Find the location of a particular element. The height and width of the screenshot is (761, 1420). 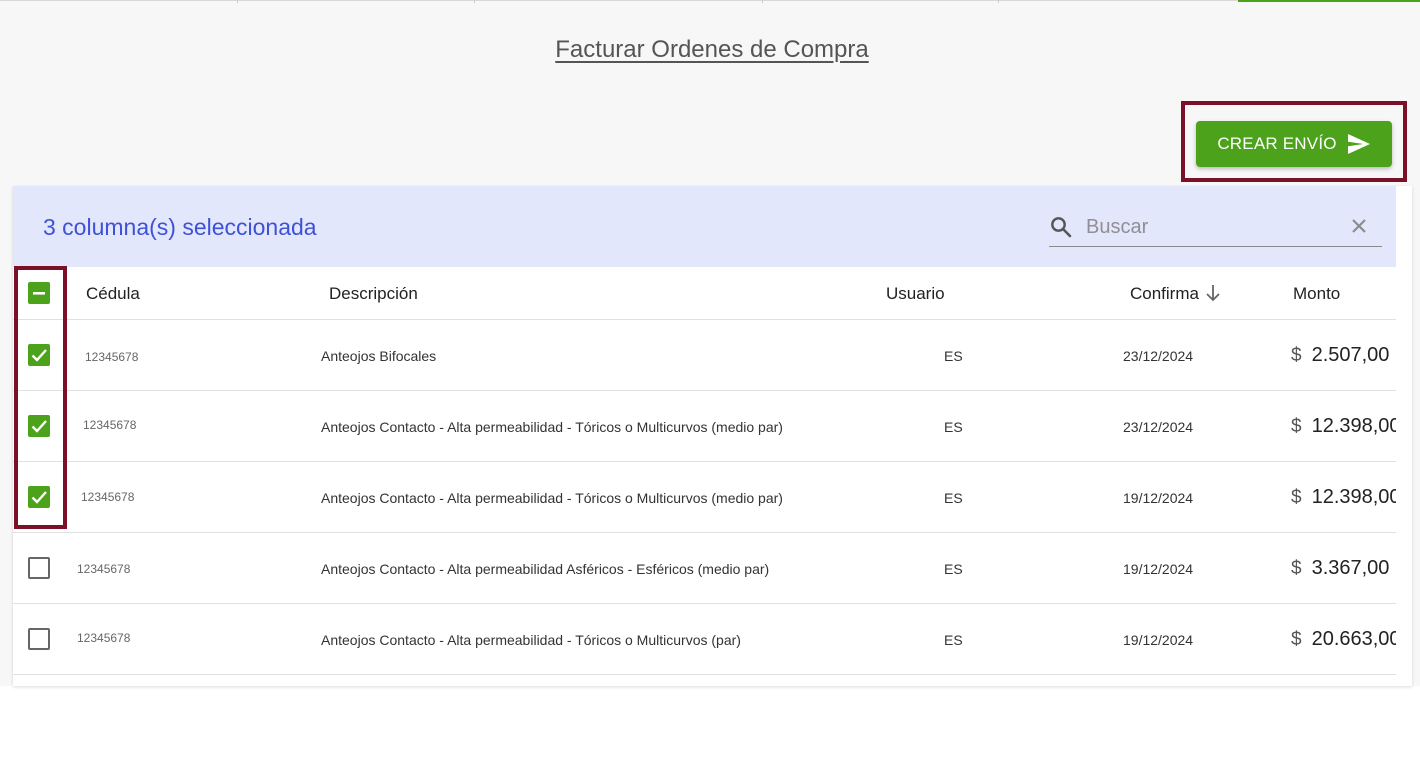

cell-monto: $3.367,00 is located at coordinates (1340, 568).